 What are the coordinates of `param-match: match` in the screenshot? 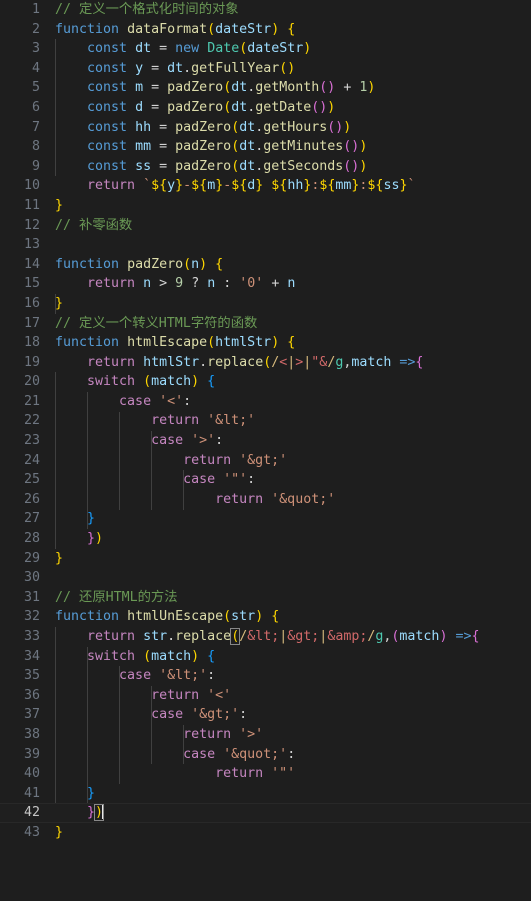 It's located at (371, 362).